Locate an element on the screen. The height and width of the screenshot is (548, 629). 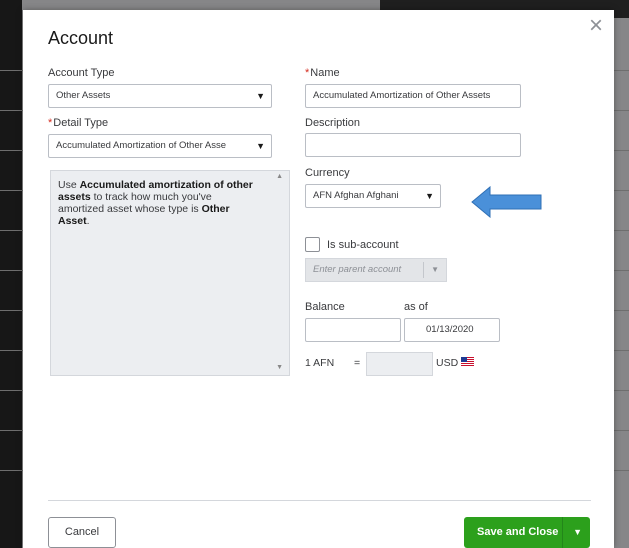
account-type-value: Other Assets is located at coordinates (83, 95).